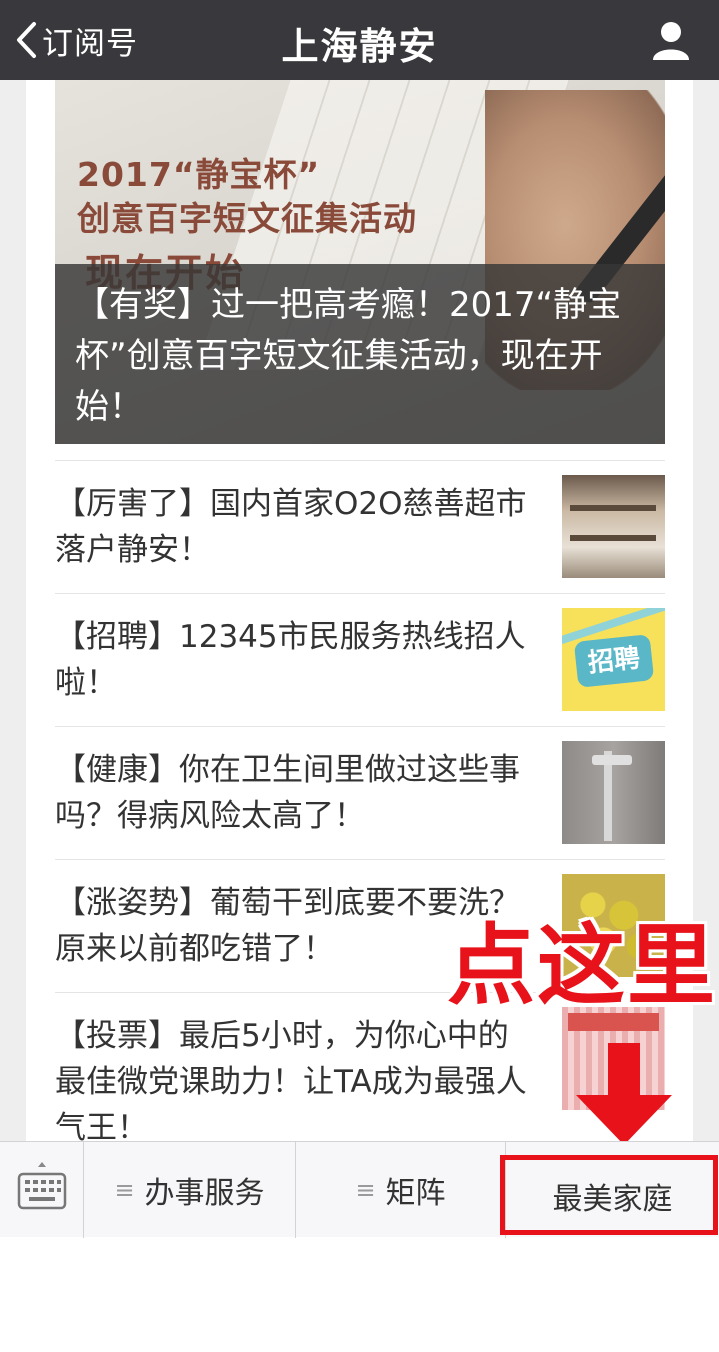 This screenshot has height=1352, width=719. I want to click on featured-article-title: 【有奖】过一把高考瘾！2017“静宝杯”创意百字短文征集活动，现在开始！, so click(348, 356).